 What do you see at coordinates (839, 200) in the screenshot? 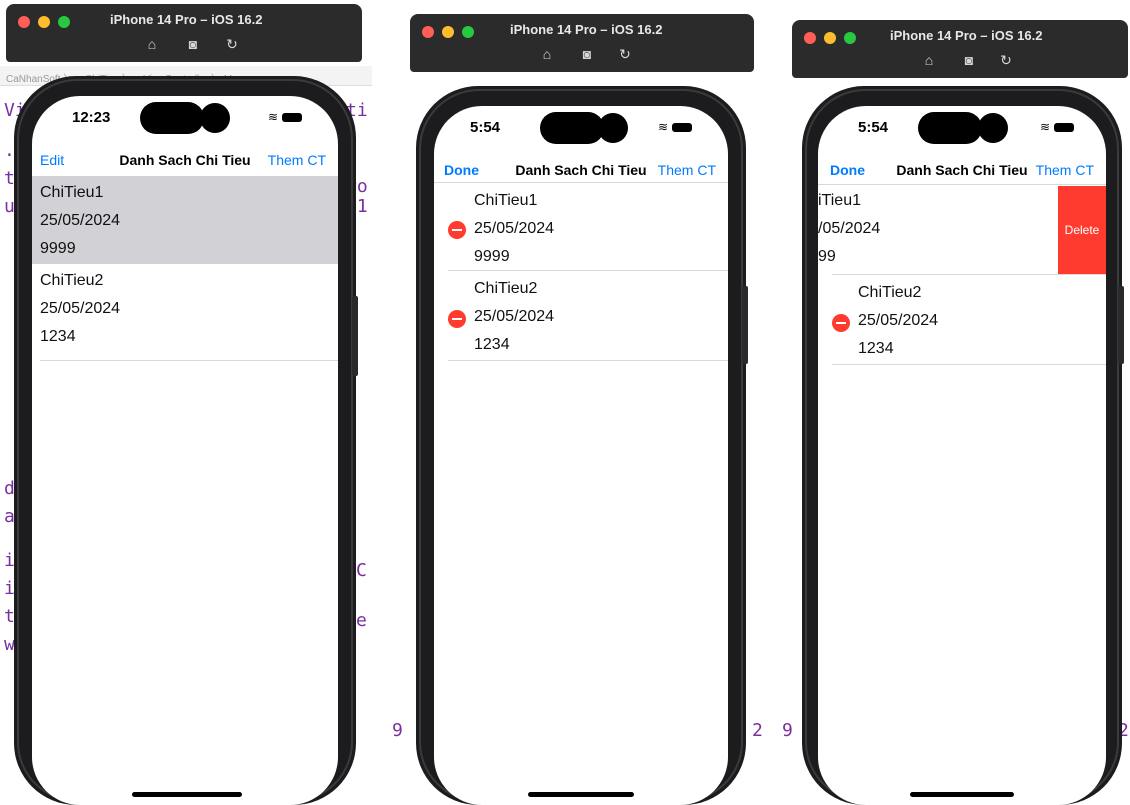
I see `row-title: iTieu1` at bounding box center [839, 200].